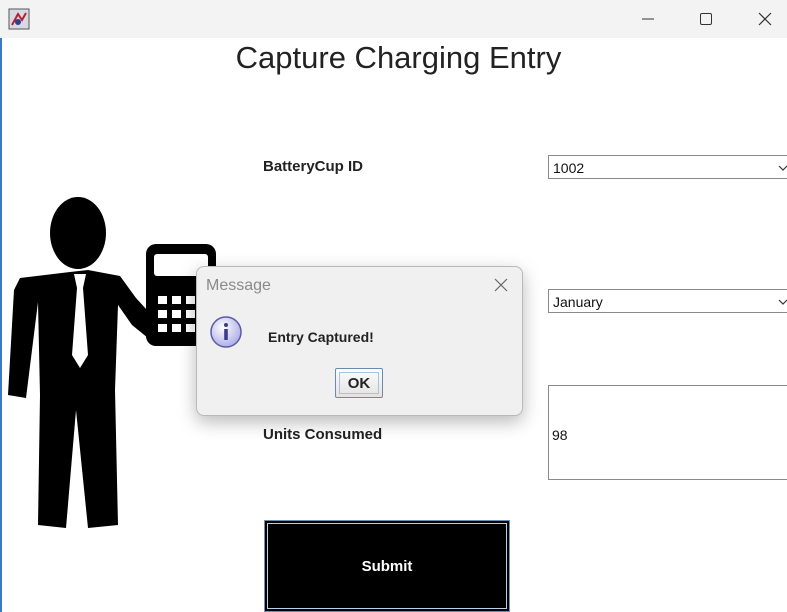  What do you see at coordinates (398, 57) in the screenshot?
I see `page-title: Capture Charging Entry` at bounding box center [398, 57].